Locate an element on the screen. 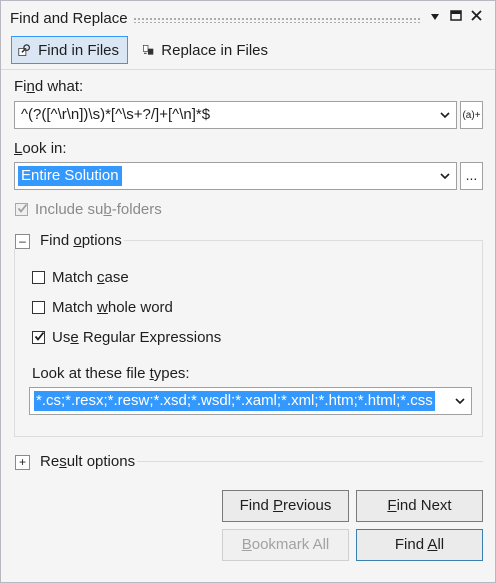  match-case-label: Match case is located at coordinates (90, 277).